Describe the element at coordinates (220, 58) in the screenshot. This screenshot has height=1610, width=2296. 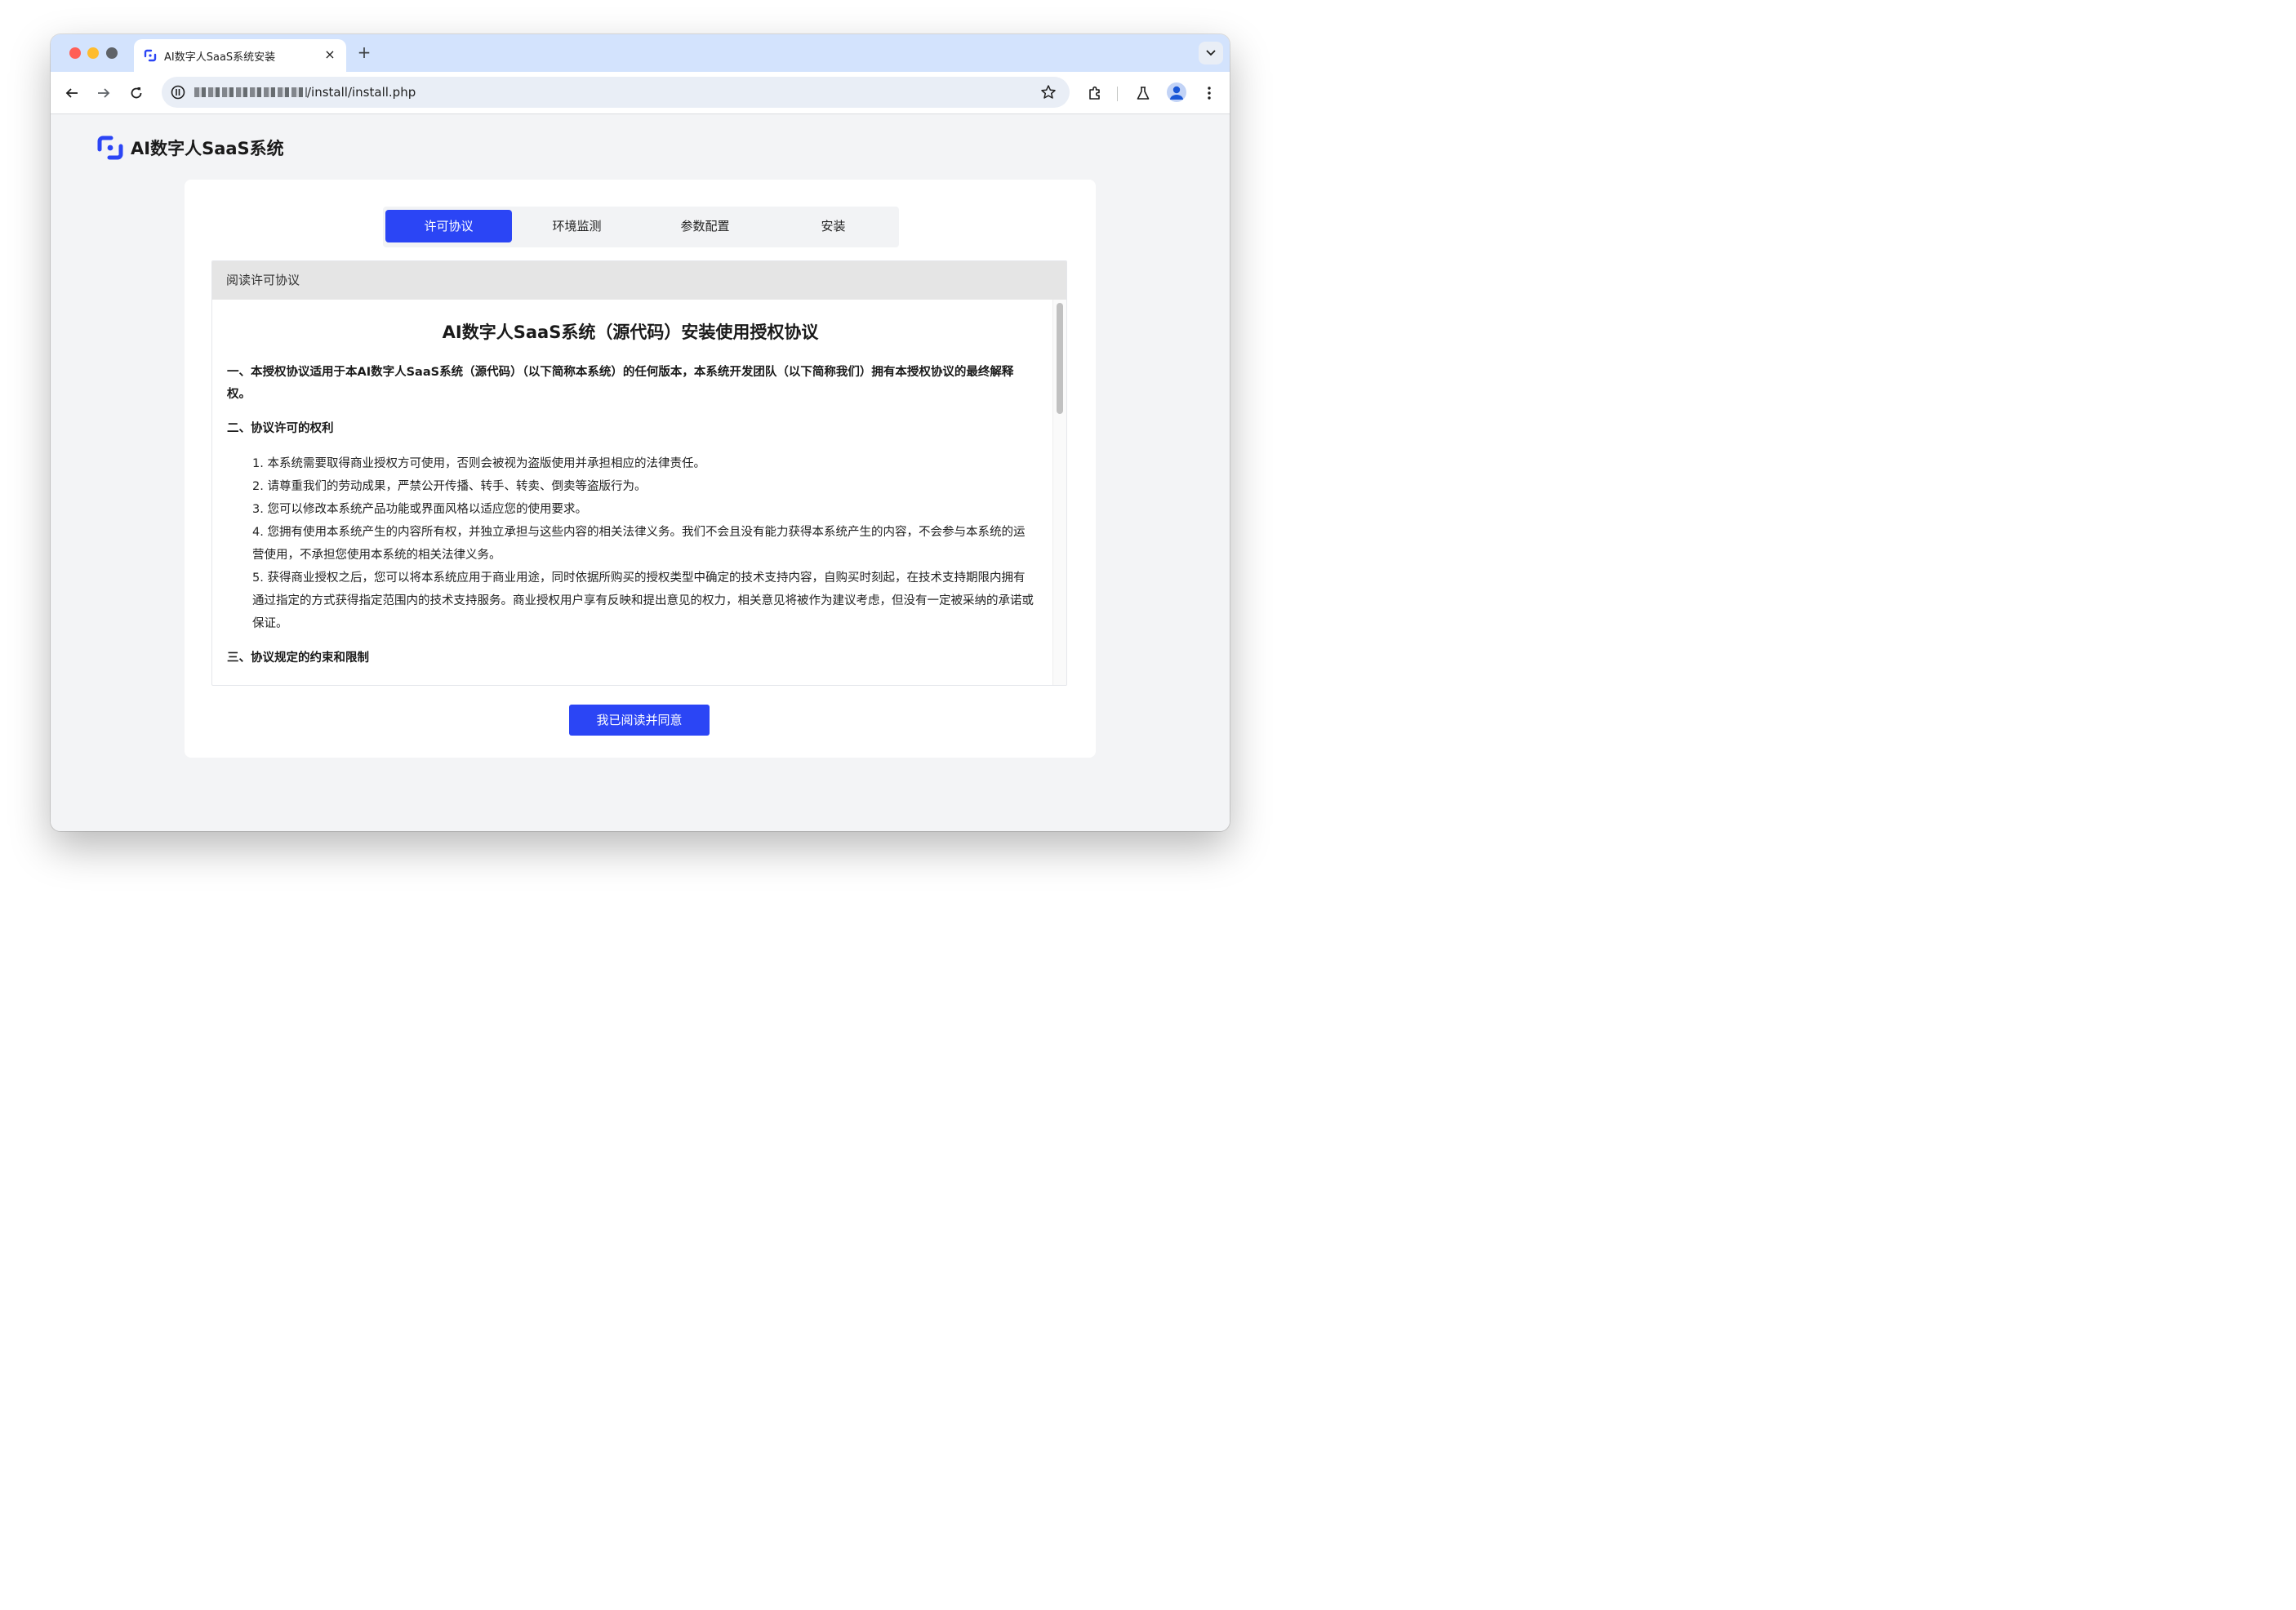
I see `tab-title: AI数字人SaaS系统安装` at that location.